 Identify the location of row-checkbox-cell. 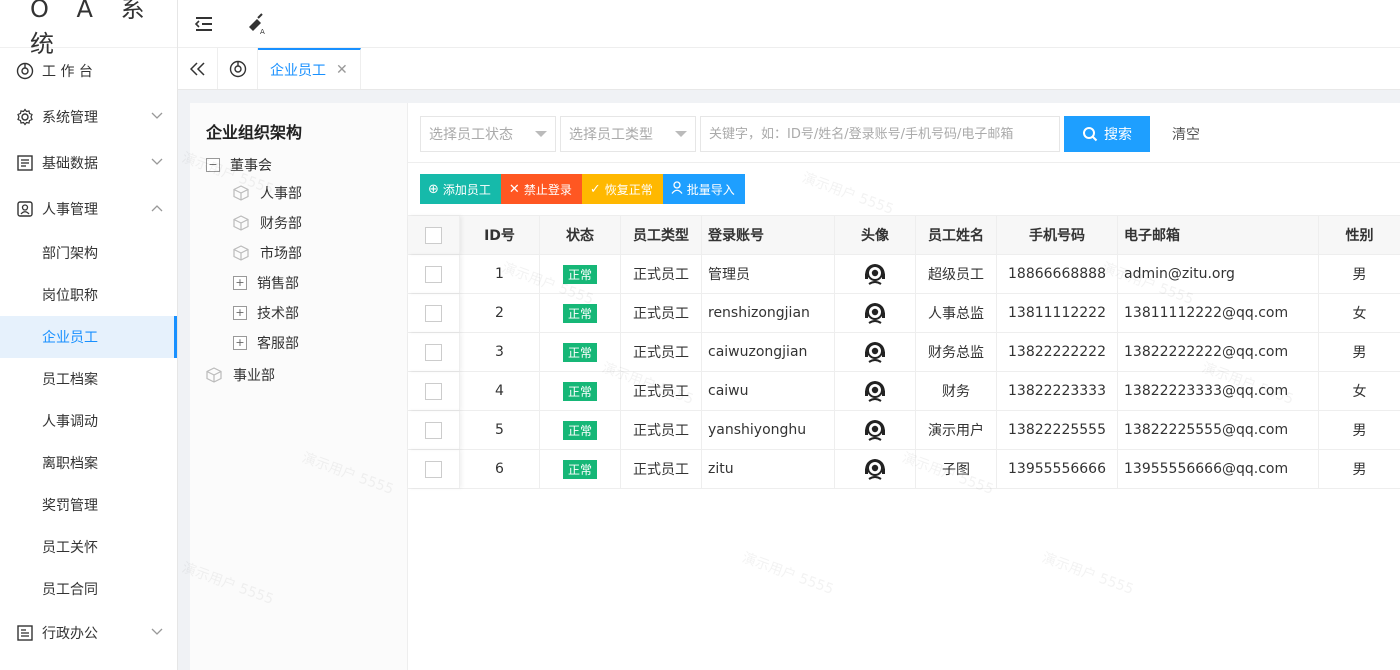
(434, 469).